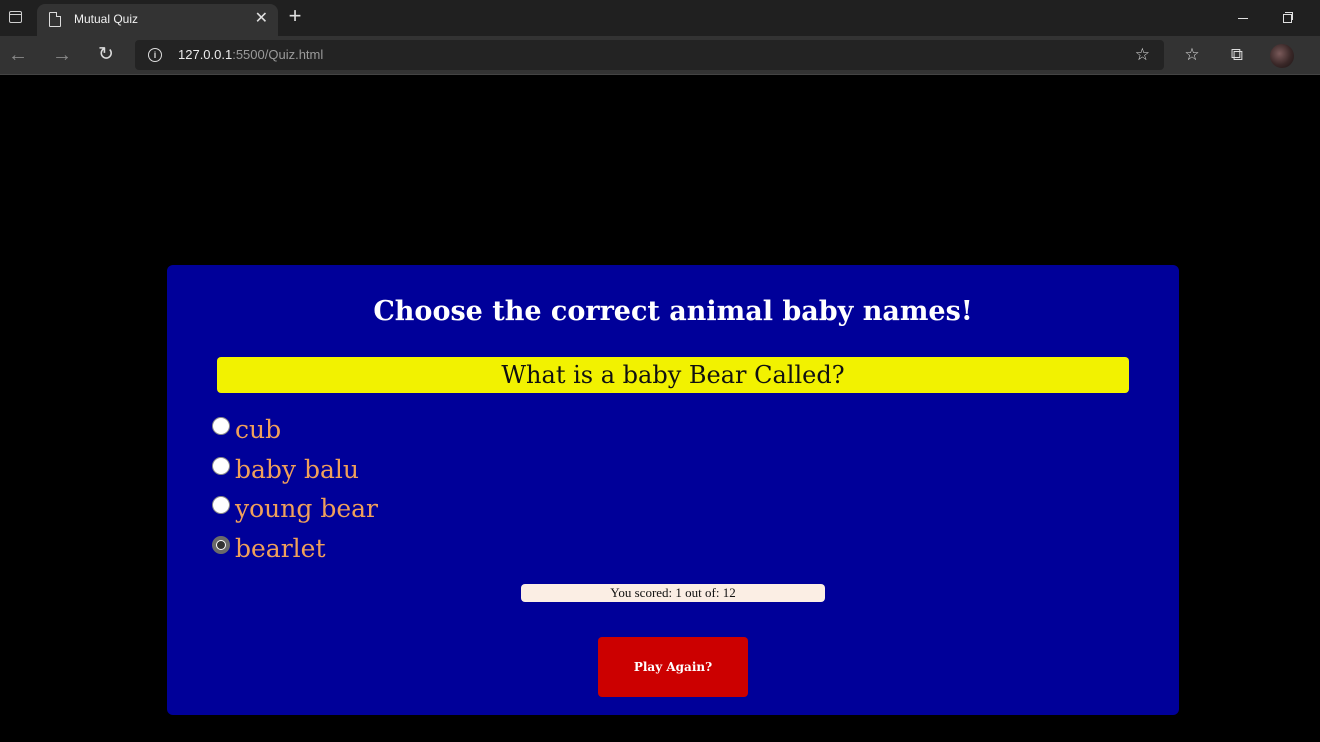 This screenshot has width=1320, height=742. I want to click on minimize-button, so click(1243, 17).